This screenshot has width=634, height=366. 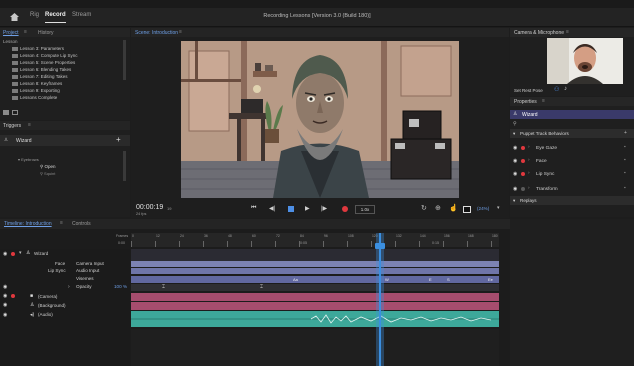 I want to click on trigger-group: ▾ Eyebrows, so click(x=28, y=159).